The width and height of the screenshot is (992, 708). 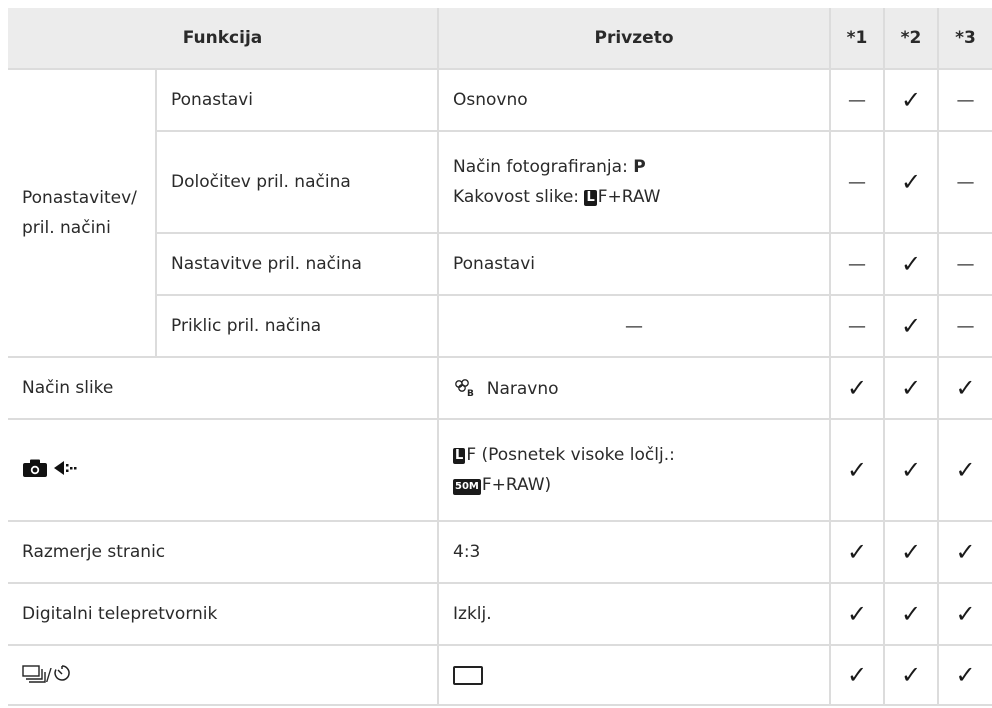 What do you see at coordinates (65, 470) in the screenshot?
I see `image-quality-icon` at bounding box center [65, 470].